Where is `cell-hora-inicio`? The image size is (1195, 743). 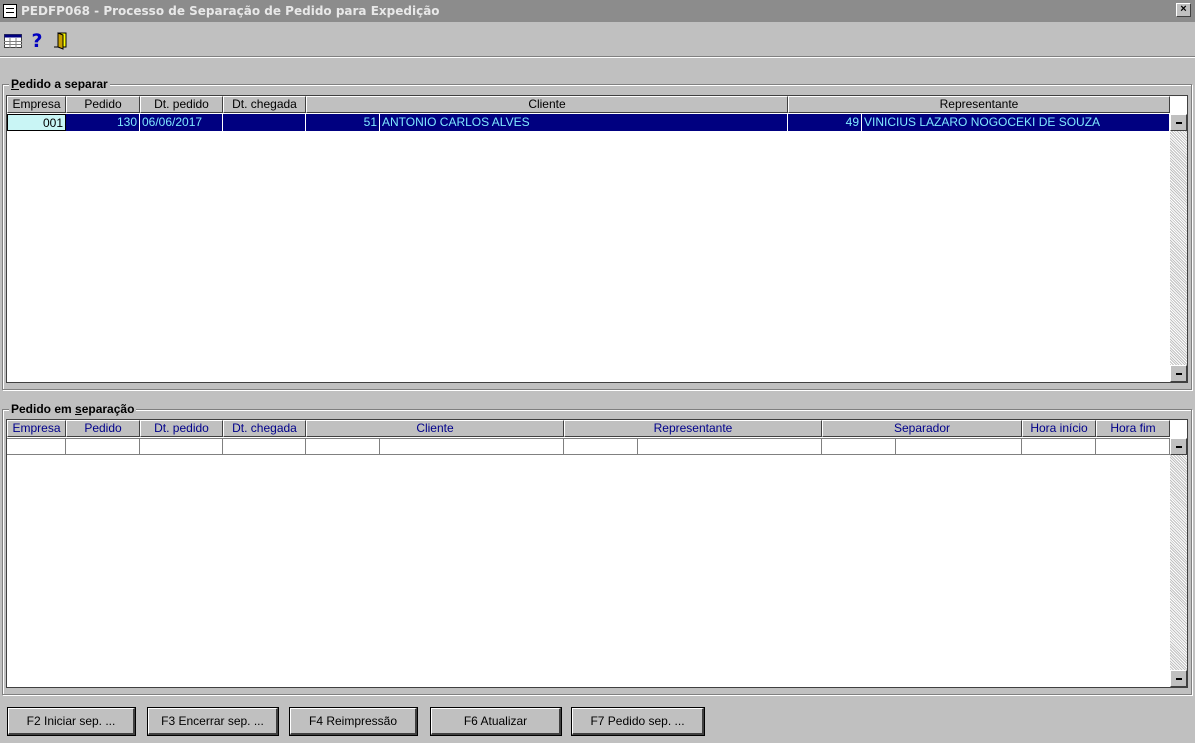 cell-hora-inicio is located at coordinates (1059, 446).